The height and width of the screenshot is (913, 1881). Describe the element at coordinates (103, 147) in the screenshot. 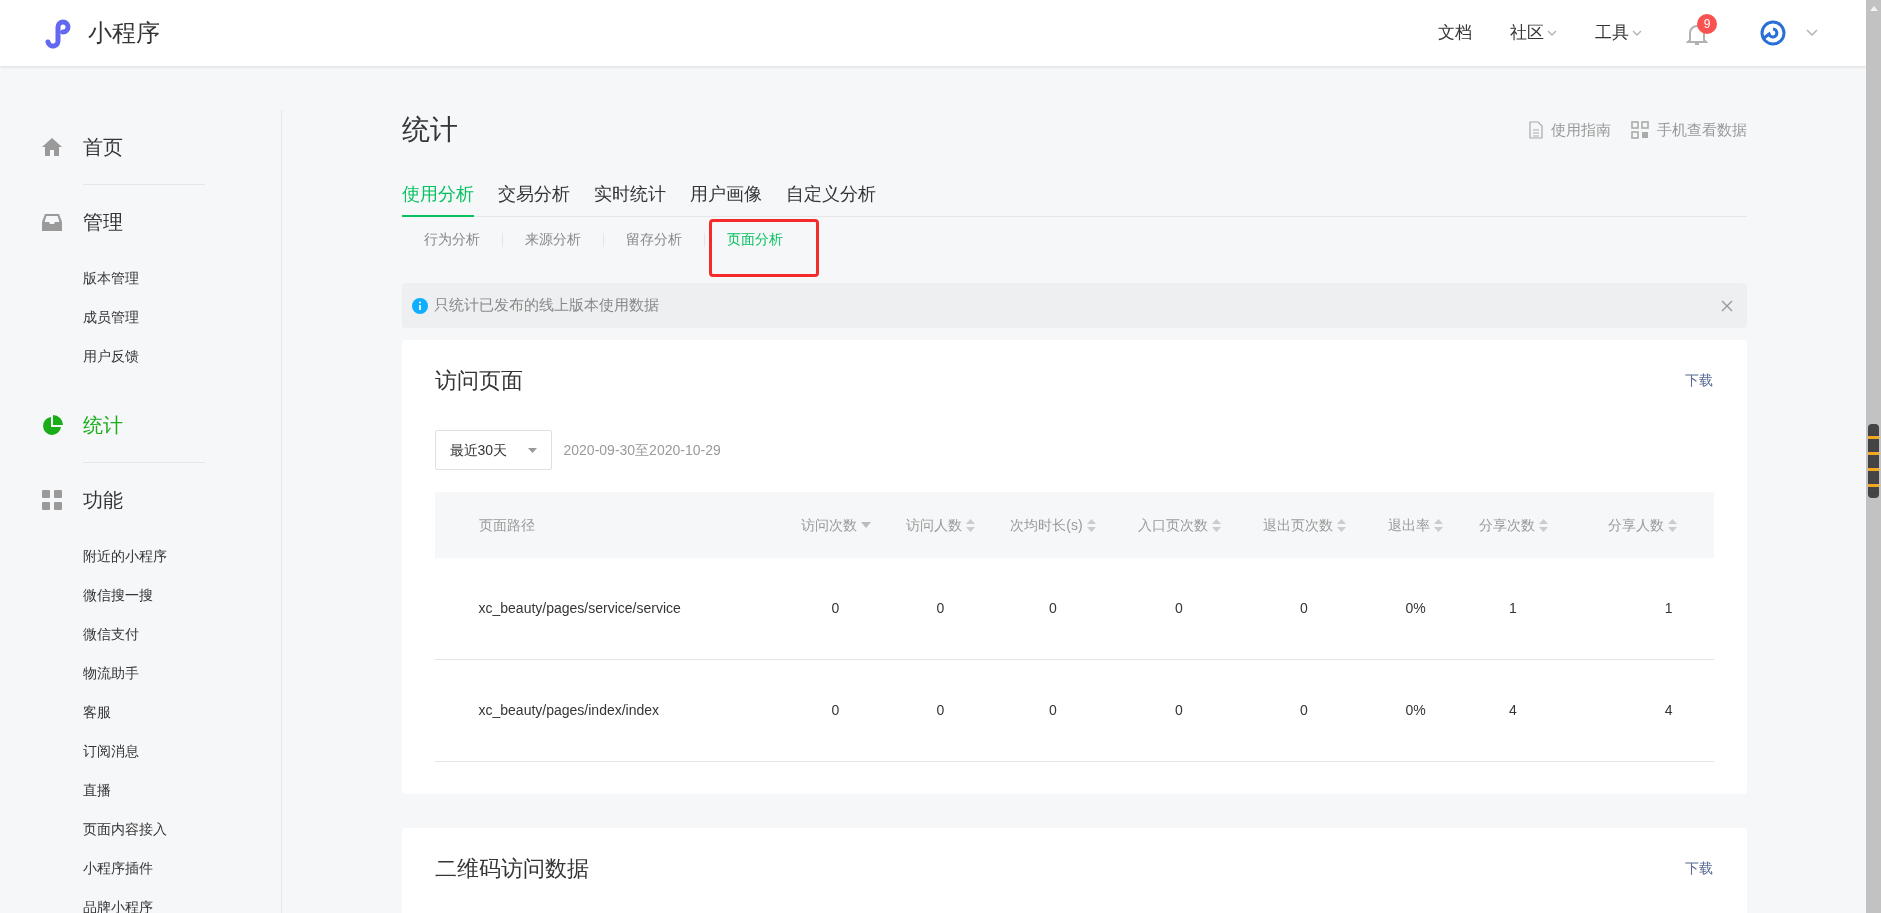

I see `sidebar-item: 首页` at that location.